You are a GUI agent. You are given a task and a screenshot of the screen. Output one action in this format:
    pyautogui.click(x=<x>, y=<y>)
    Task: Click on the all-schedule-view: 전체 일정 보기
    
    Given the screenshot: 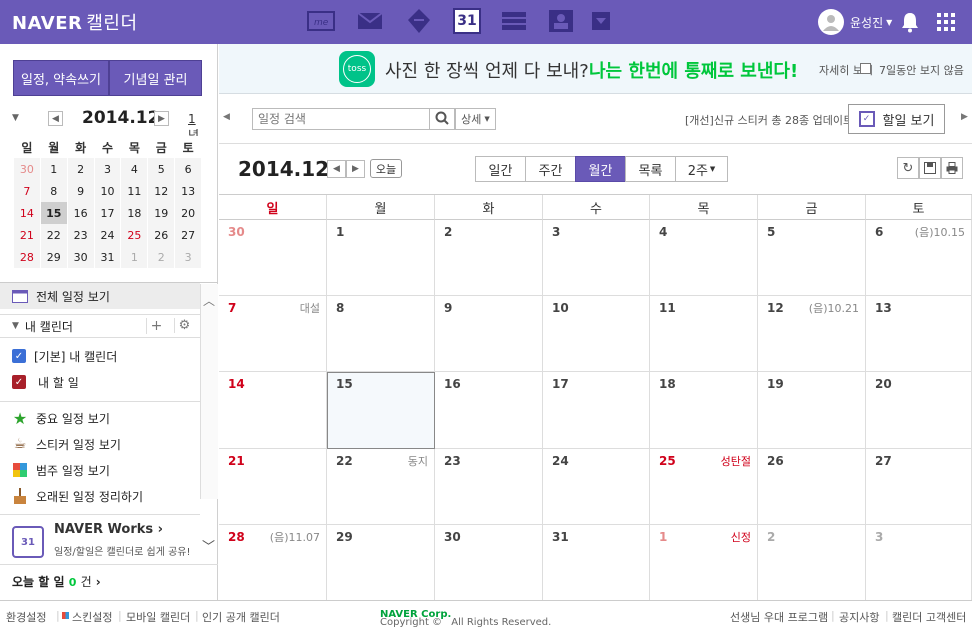 What is the action you would take?
    pyautogui.click(x=100, y=296)
    